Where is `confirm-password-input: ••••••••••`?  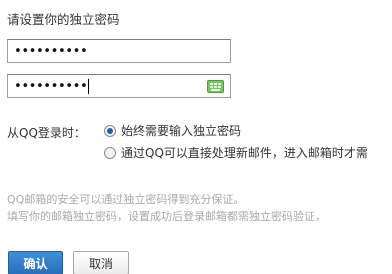 confirm-password-input: •••••••••• is located at coordinates (119, 86).